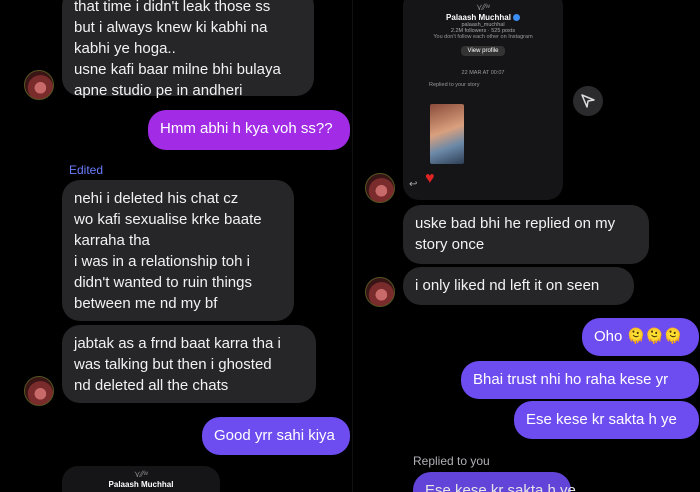 The height and width of the screenshot is (492, 700). What do you see at coordinates (125, 48) in the screenshot?
I see `message-text: kabhi ye hoga..` at bounding box center [125, 48].